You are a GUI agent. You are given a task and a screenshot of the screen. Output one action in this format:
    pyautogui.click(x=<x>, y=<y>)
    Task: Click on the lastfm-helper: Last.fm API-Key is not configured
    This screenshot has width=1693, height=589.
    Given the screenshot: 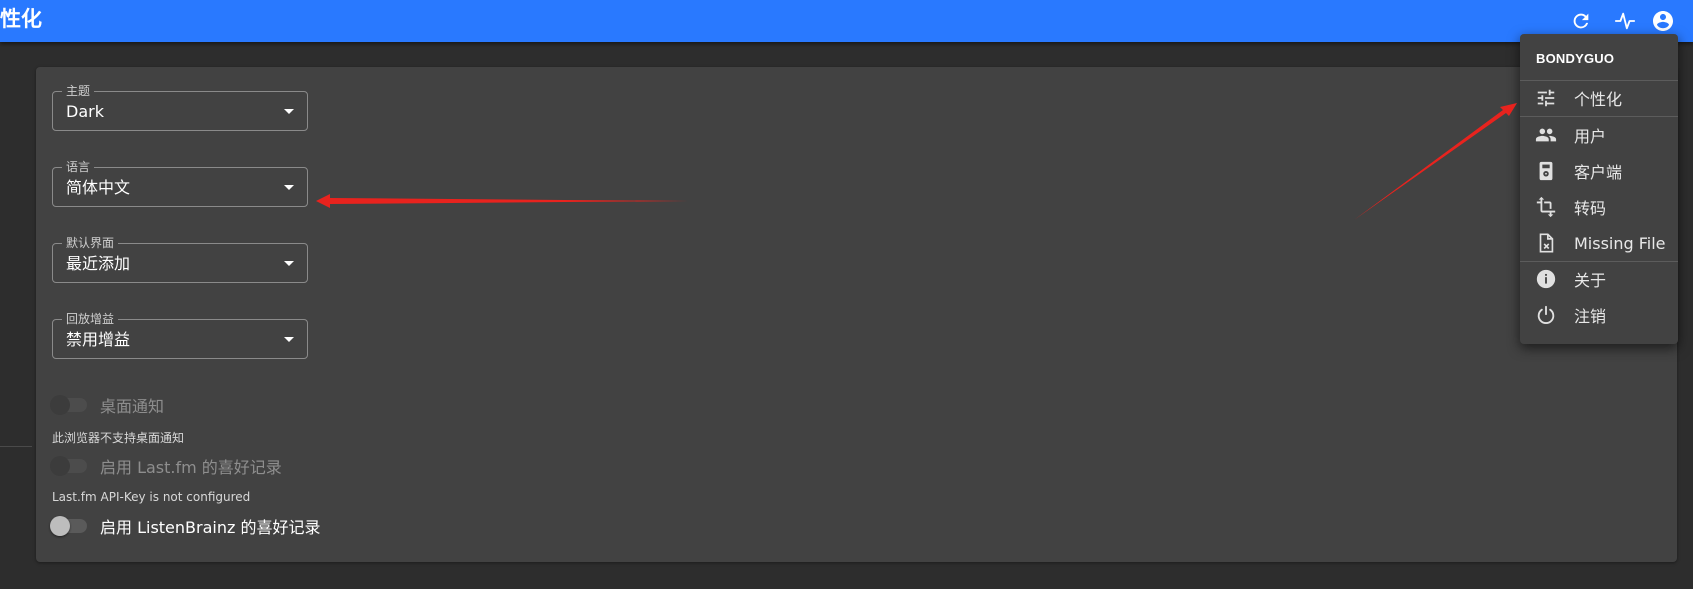 What is the action you would take?
    pyautogui.click(x=151, y=497)
    